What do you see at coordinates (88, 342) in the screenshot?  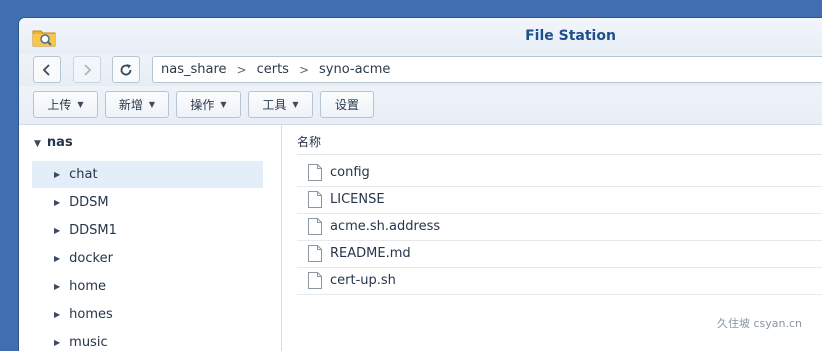 I see `tree-item-label: music` at bounding box center [88, 342].